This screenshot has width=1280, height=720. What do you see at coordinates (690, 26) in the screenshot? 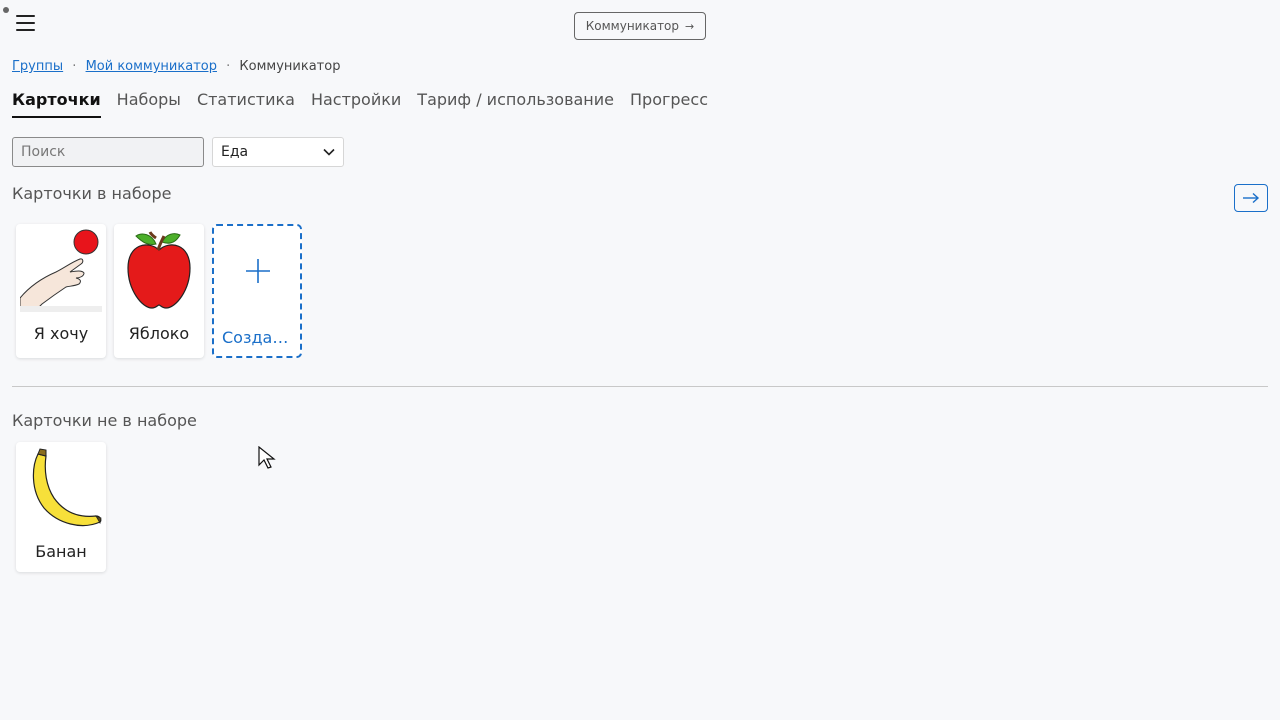
I see `arrow-right-icon: →` at bounding box center [690, 26].